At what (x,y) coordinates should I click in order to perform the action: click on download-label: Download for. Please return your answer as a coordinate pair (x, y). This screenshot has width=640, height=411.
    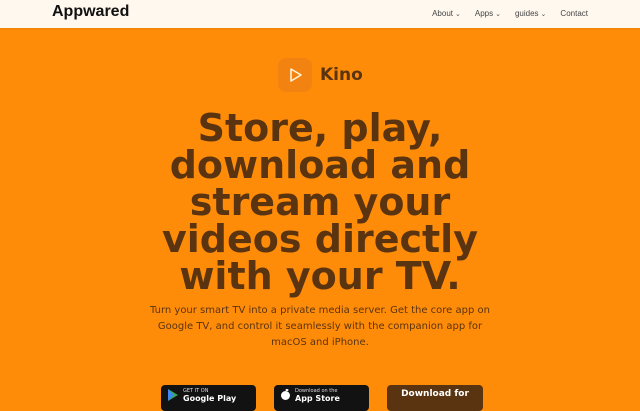
    Looking at the image, I should click on (435, 394).